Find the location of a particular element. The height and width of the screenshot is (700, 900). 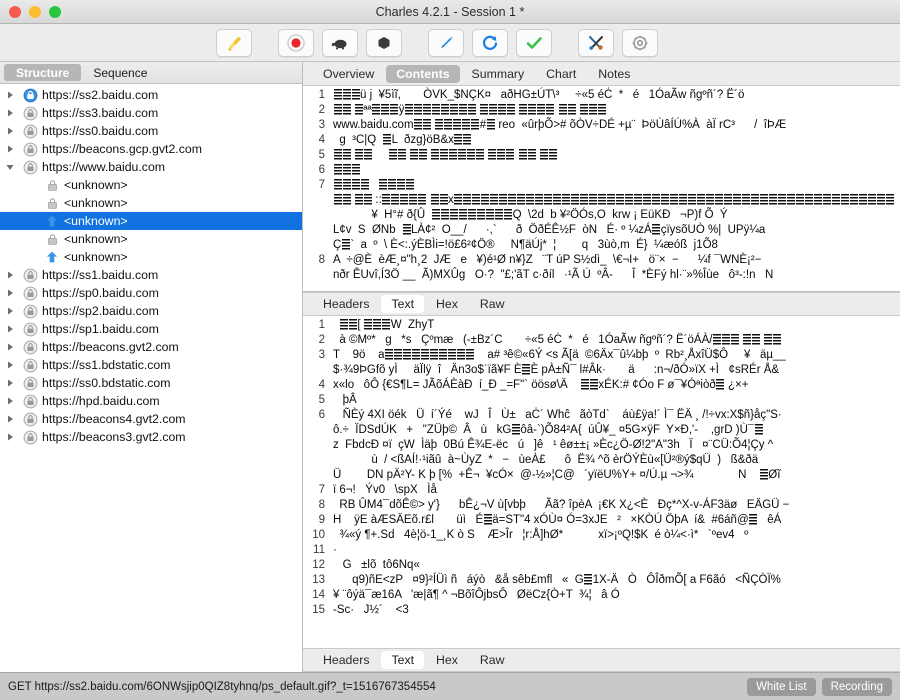

code-line: :: x is located at coordinates (616, 200).